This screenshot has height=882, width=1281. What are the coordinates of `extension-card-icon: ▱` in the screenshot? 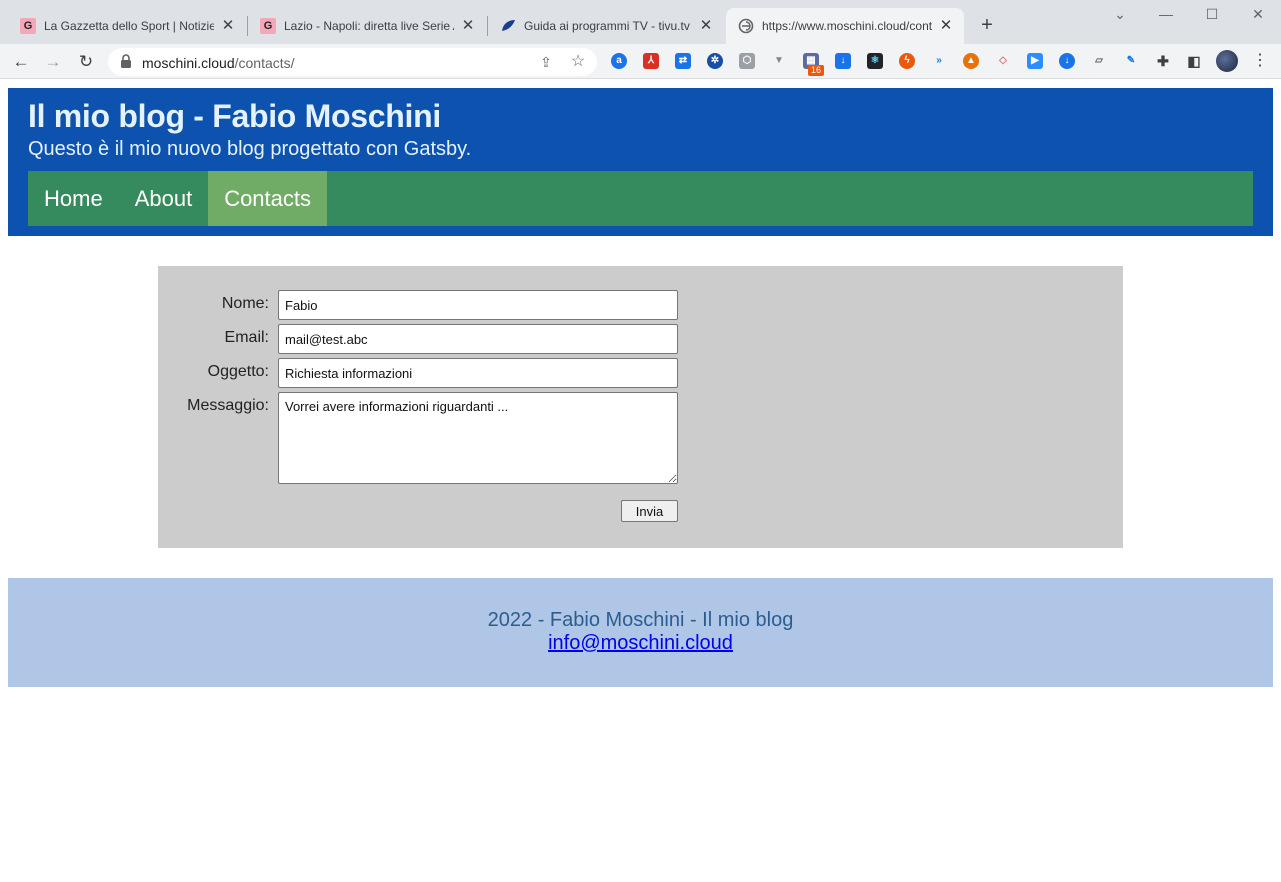 It's located at (1099, 61).